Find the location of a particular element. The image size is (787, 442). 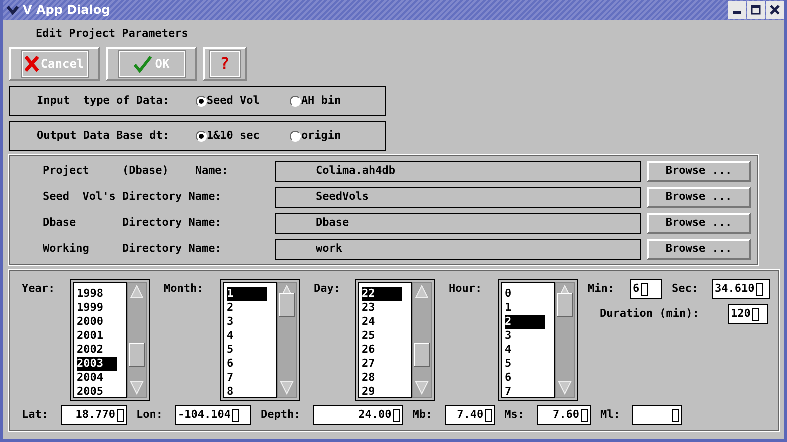

menu-chevron-icon is located at coordinates (13, 10).